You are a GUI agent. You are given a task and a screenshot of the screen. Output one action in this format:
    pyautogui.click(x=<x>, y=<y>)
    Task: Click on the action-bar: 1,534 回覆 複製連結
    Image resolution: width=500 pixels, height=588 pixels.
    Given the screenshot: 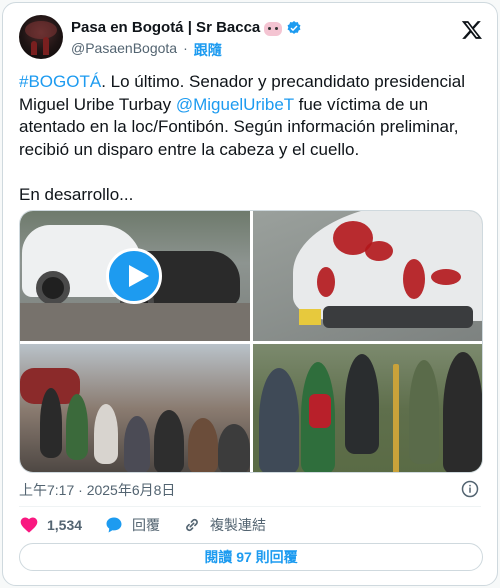 What is the action you would take?
    pyautogui.click(x=153, y=525)
    